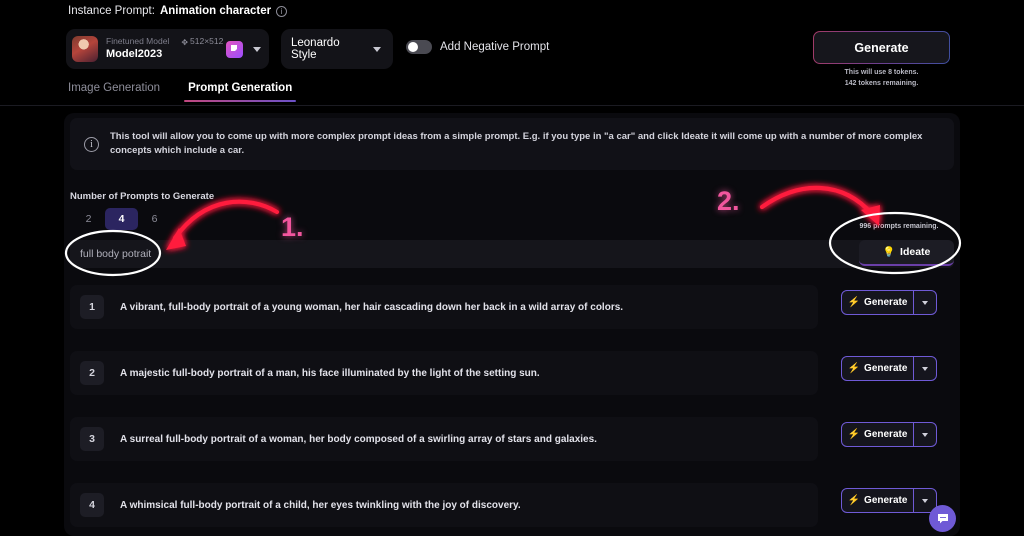 The image size is (1024, 536). I want to click on generate-button: Generate, so click(881, 47).